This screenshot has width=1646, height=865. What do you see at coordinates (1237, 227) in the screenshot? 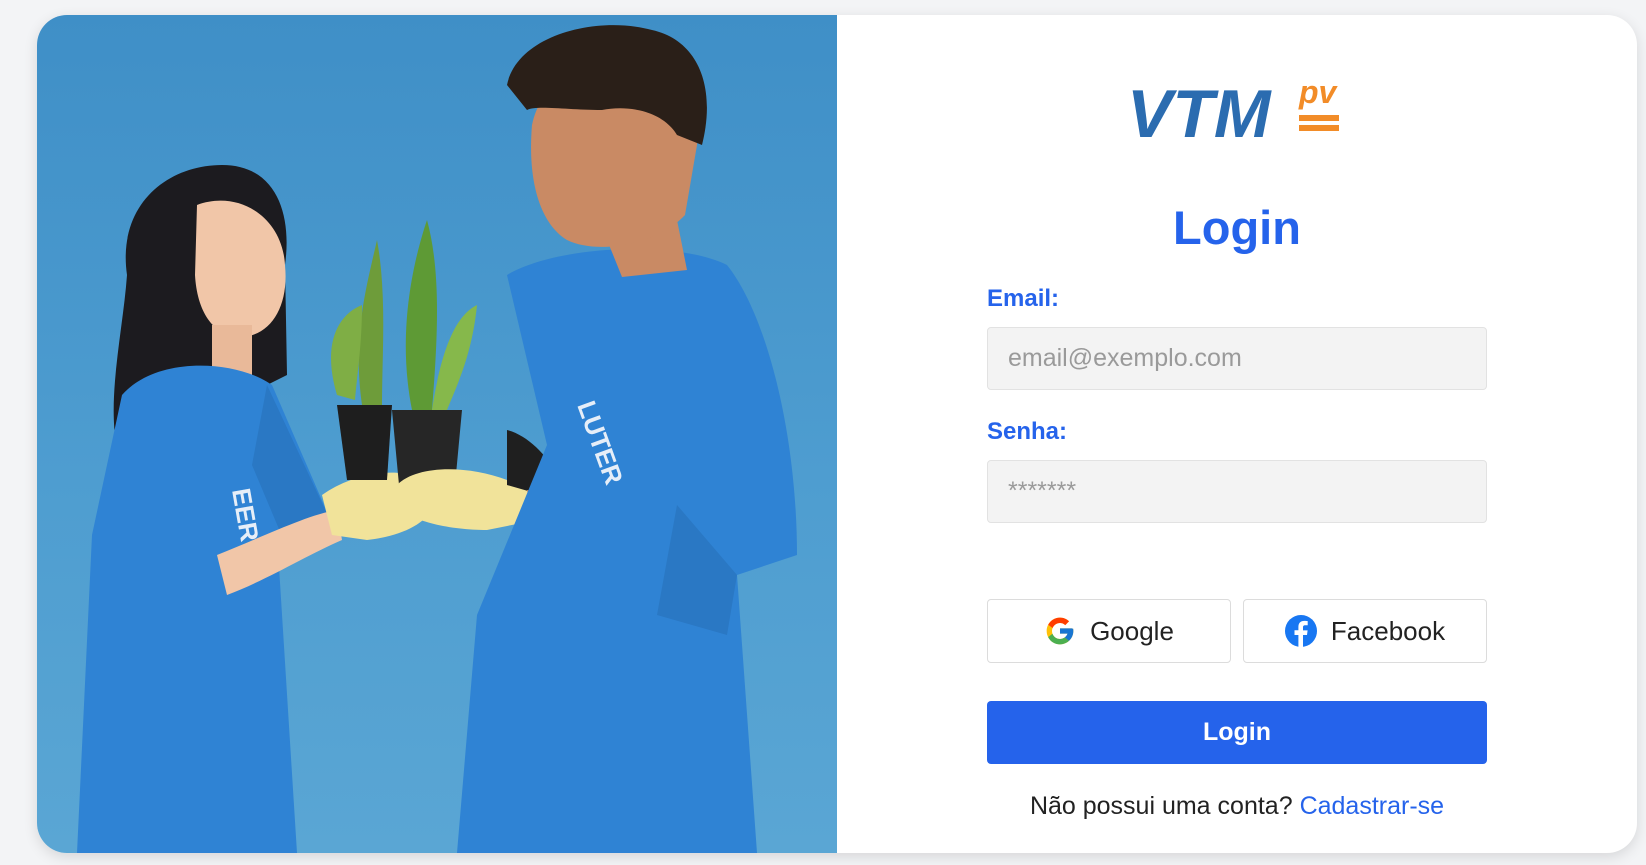
I see `page-title: Login` at bounding box center [1237, 227].